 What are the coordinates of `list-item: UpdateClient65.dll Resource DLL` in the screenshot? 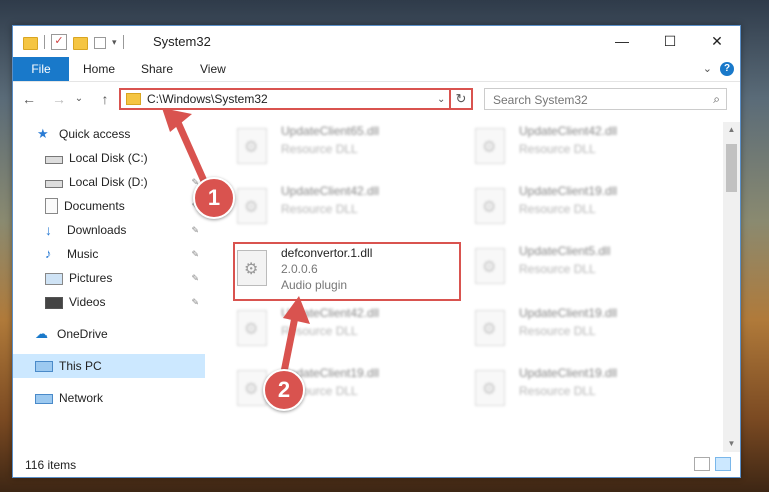 It's located at (343, 144).